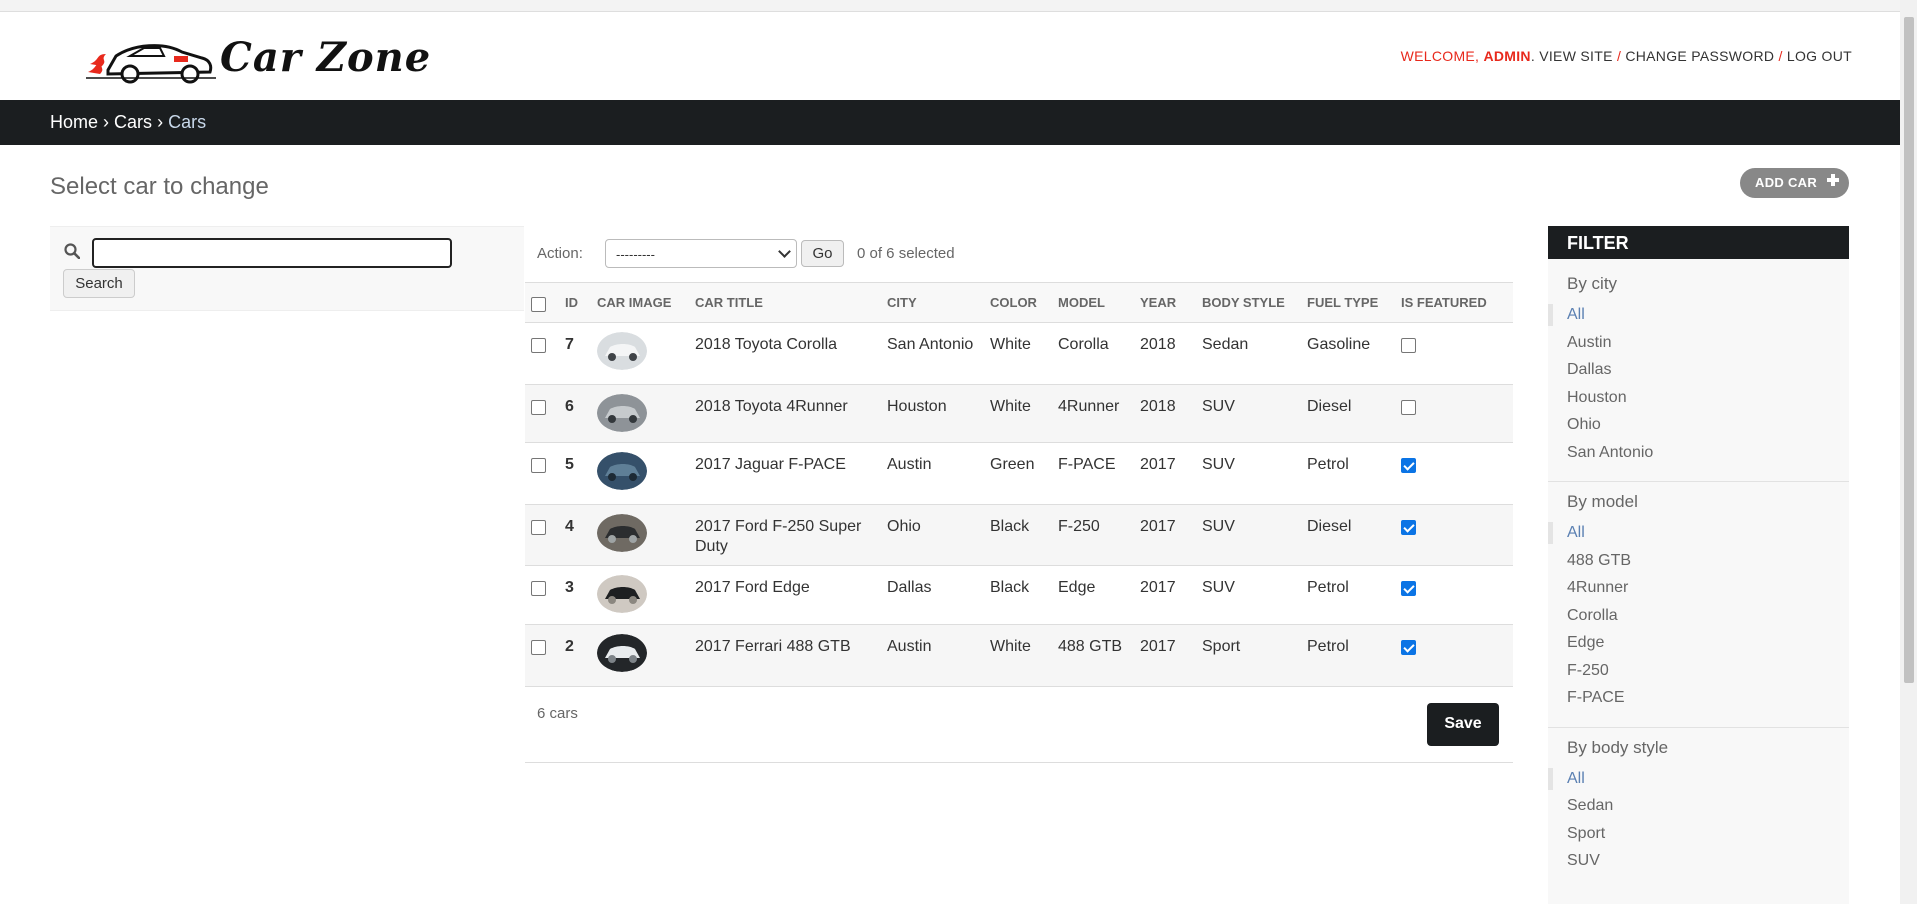 The image size is (1917, 904). What do you see at coordinates (575, 473) in the screenshot?
I see `car-id: 5` at bounding box center [575, 473].